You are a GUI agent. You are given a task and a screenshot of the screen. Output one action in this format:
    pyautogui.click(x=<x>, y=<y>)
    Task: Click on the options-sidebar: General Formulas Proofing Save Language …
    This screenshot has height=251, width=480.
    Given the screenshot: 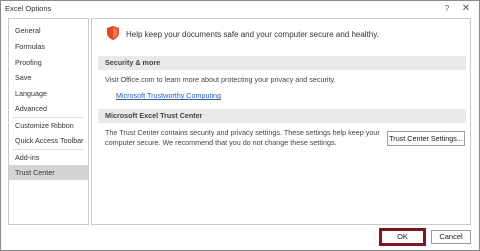 What is the action you would take?
    pyautogui.click(x=48, y=121)
    